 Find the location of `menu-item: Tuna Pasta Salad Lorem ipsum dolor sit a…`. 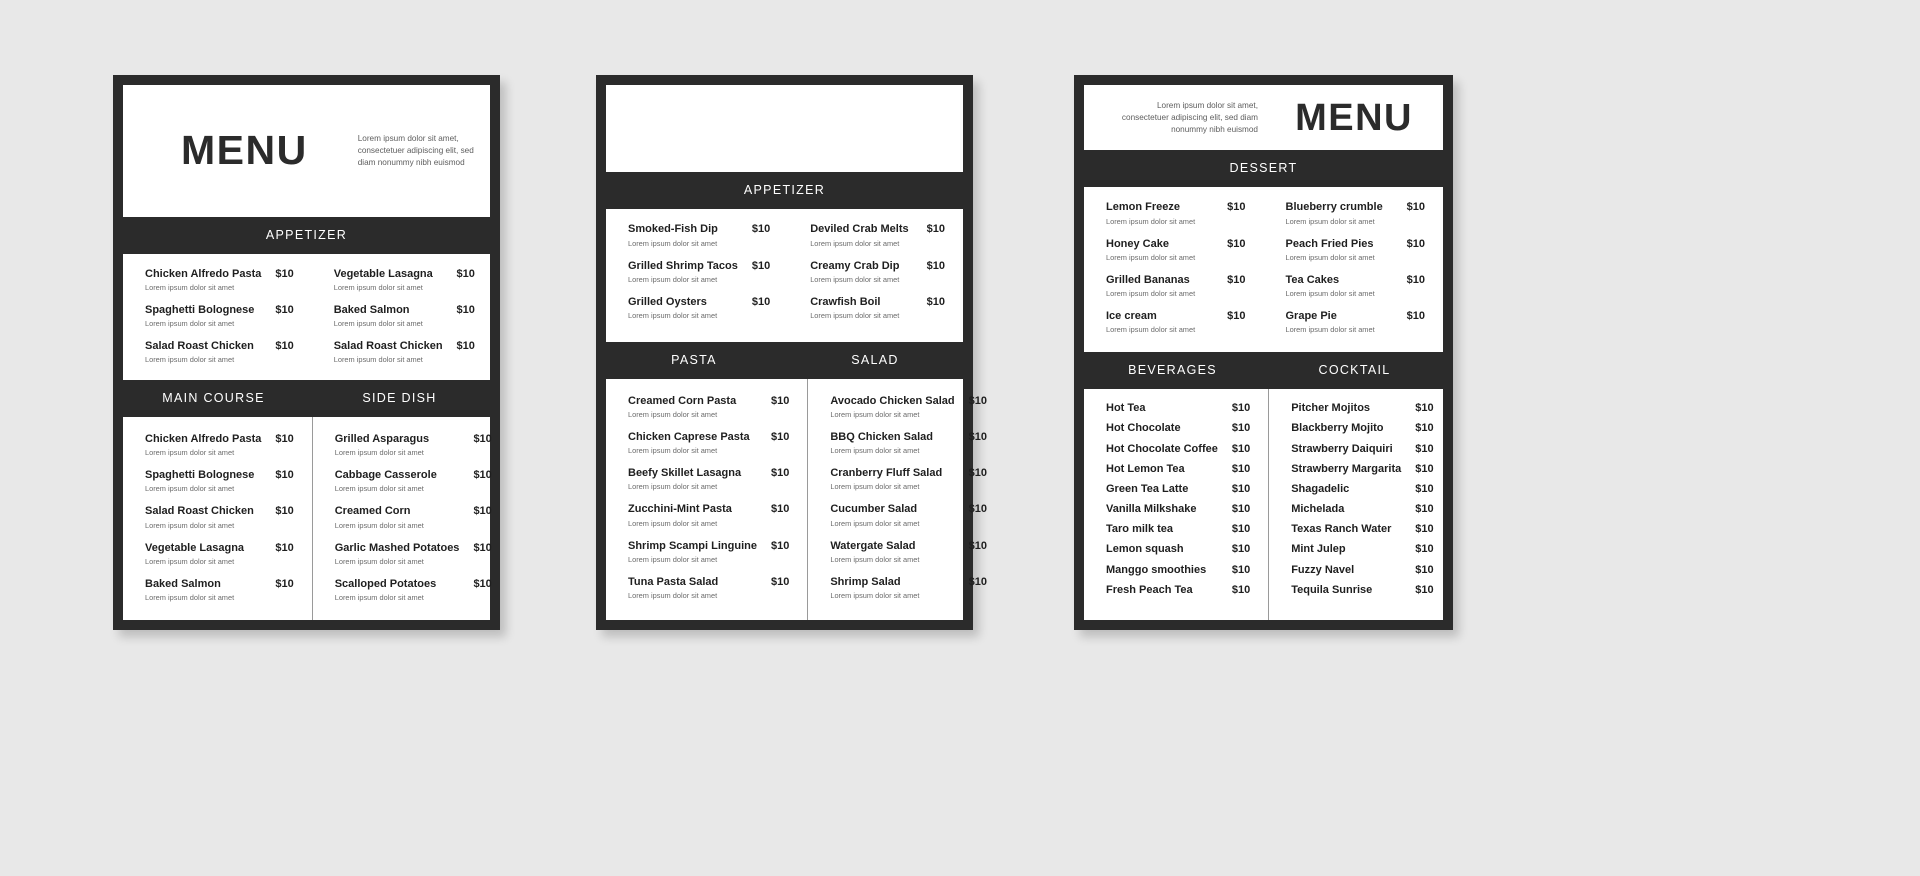

menu-item: Tuna Pasta Salad Lorem ipsum dolor sit a… is located at coordinates (708, 588).